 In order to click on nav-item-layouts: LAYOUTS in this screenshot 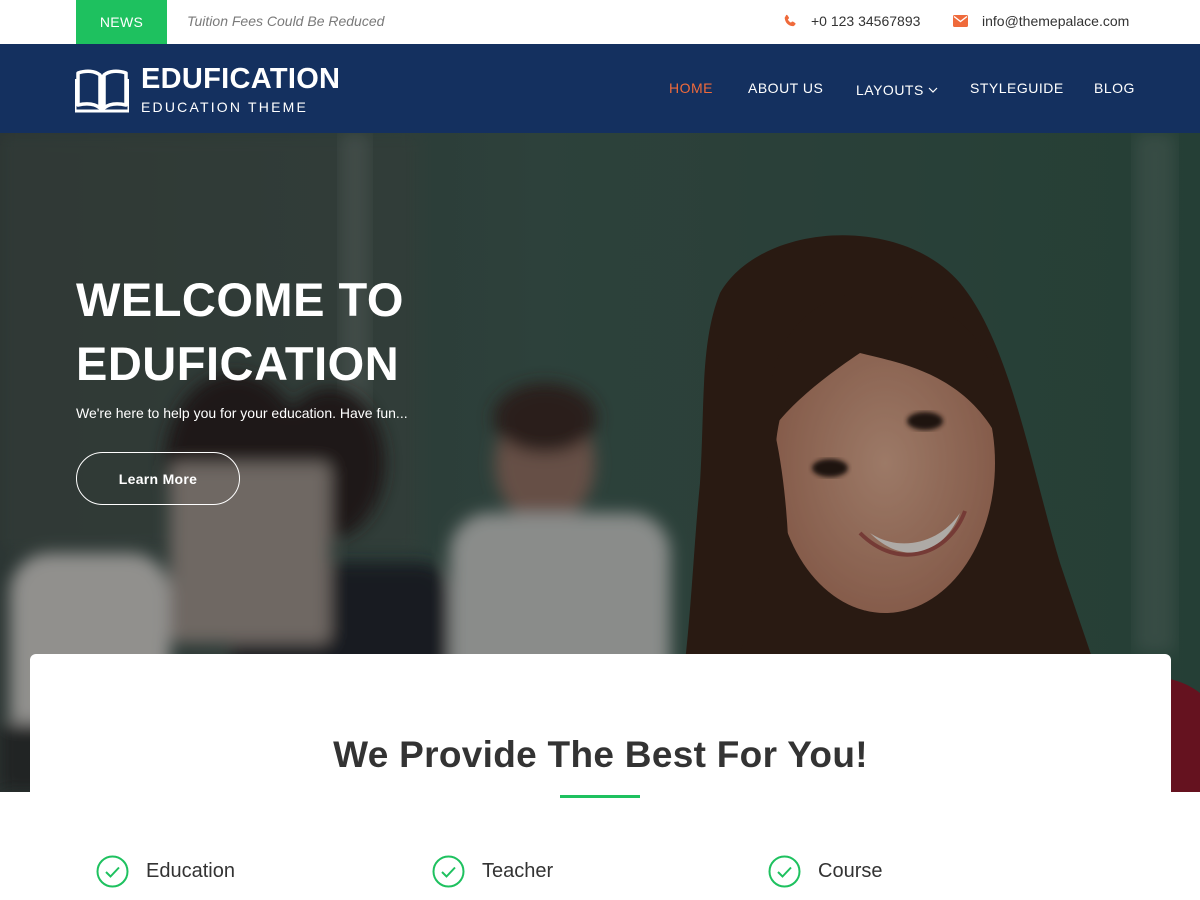, I will do `click(897, 89)`.